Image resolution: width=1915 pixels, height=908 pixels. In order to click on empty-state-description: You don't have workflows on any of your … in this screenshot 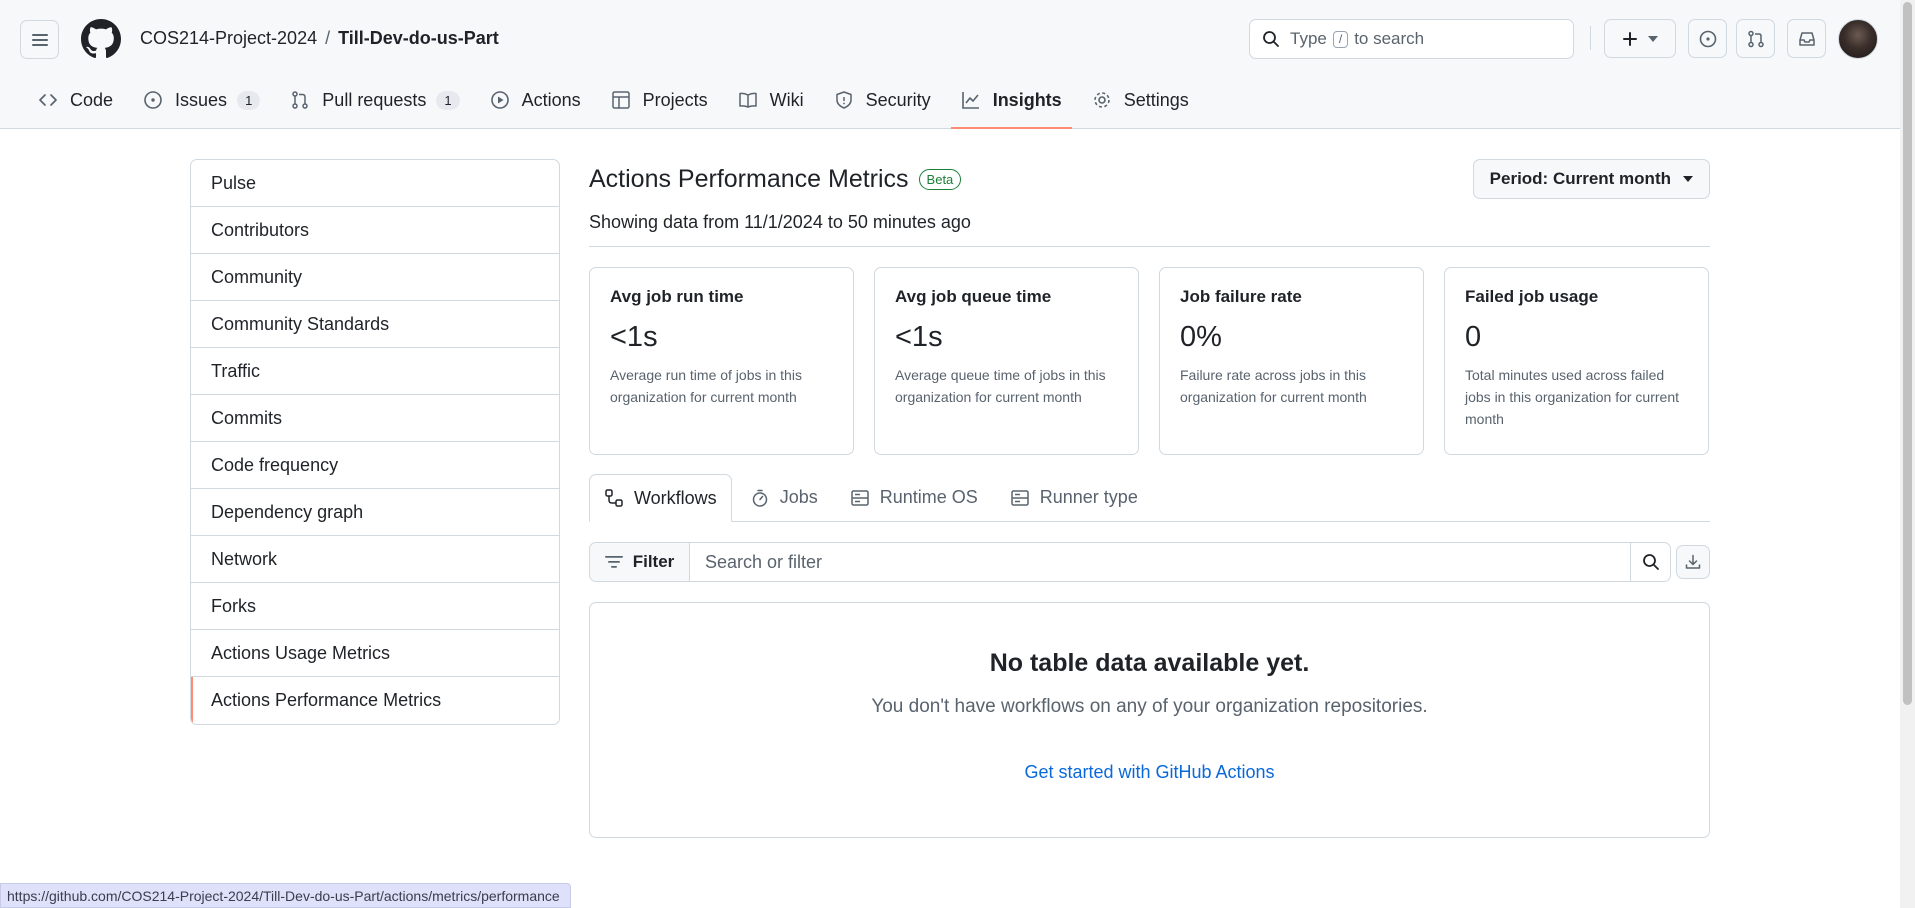, I will do `click(1149, 706)`.